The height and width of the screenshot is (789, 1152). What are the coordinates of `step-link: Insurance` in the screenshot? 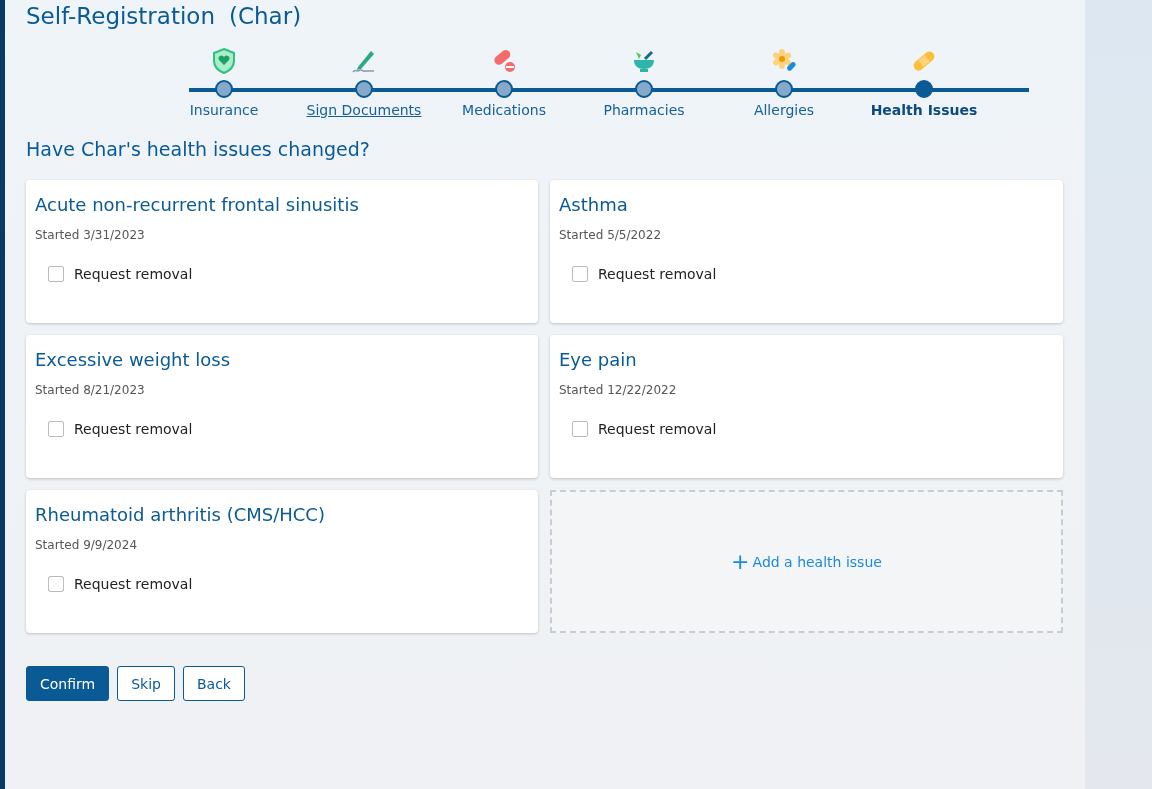 It's located at (224, 110).